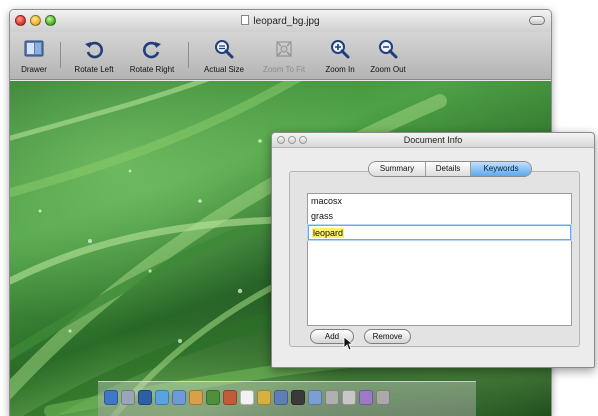  What do you see at coordinates (162, 397) in the screenshot?
I see `safari-icon` at bounding box center [162, 397].